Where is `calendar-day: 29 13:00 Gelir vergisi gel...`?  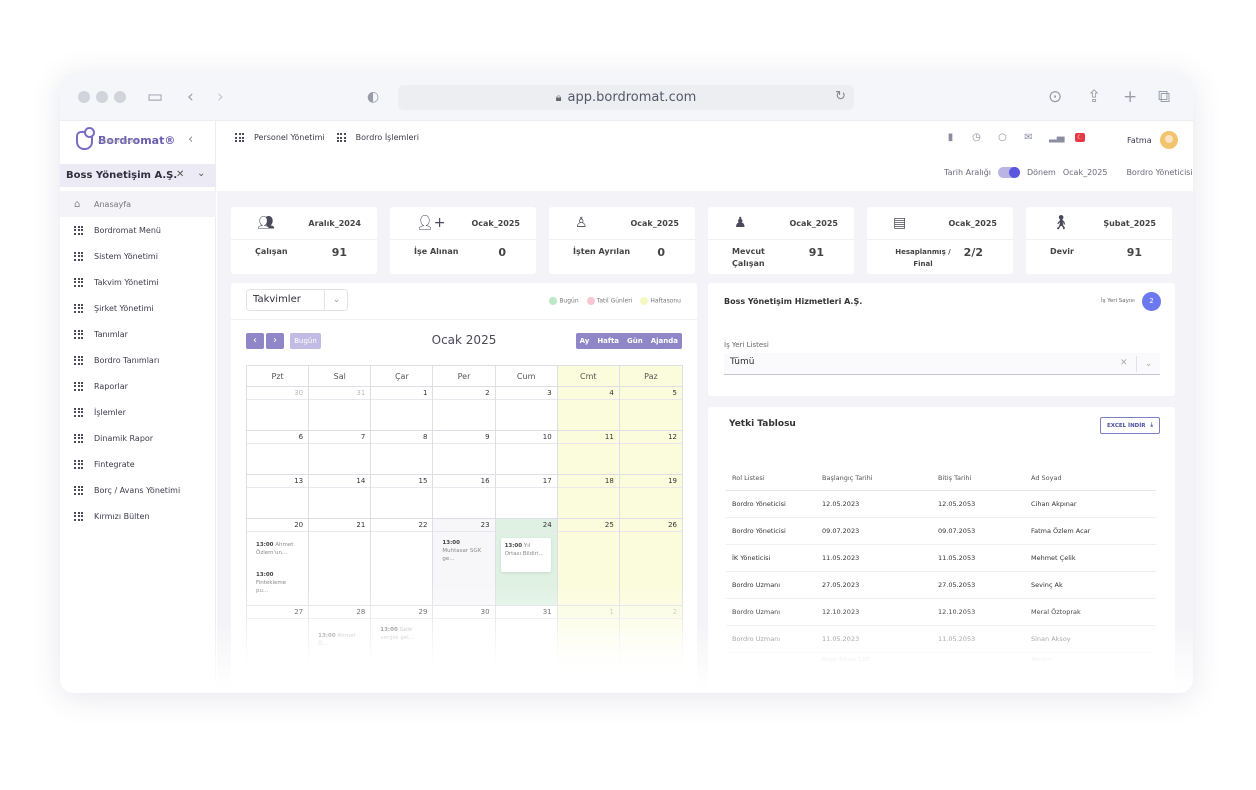
calendar-day: 29 13:00 Gelir vergisi gel... is located at coordinates (402, 649).